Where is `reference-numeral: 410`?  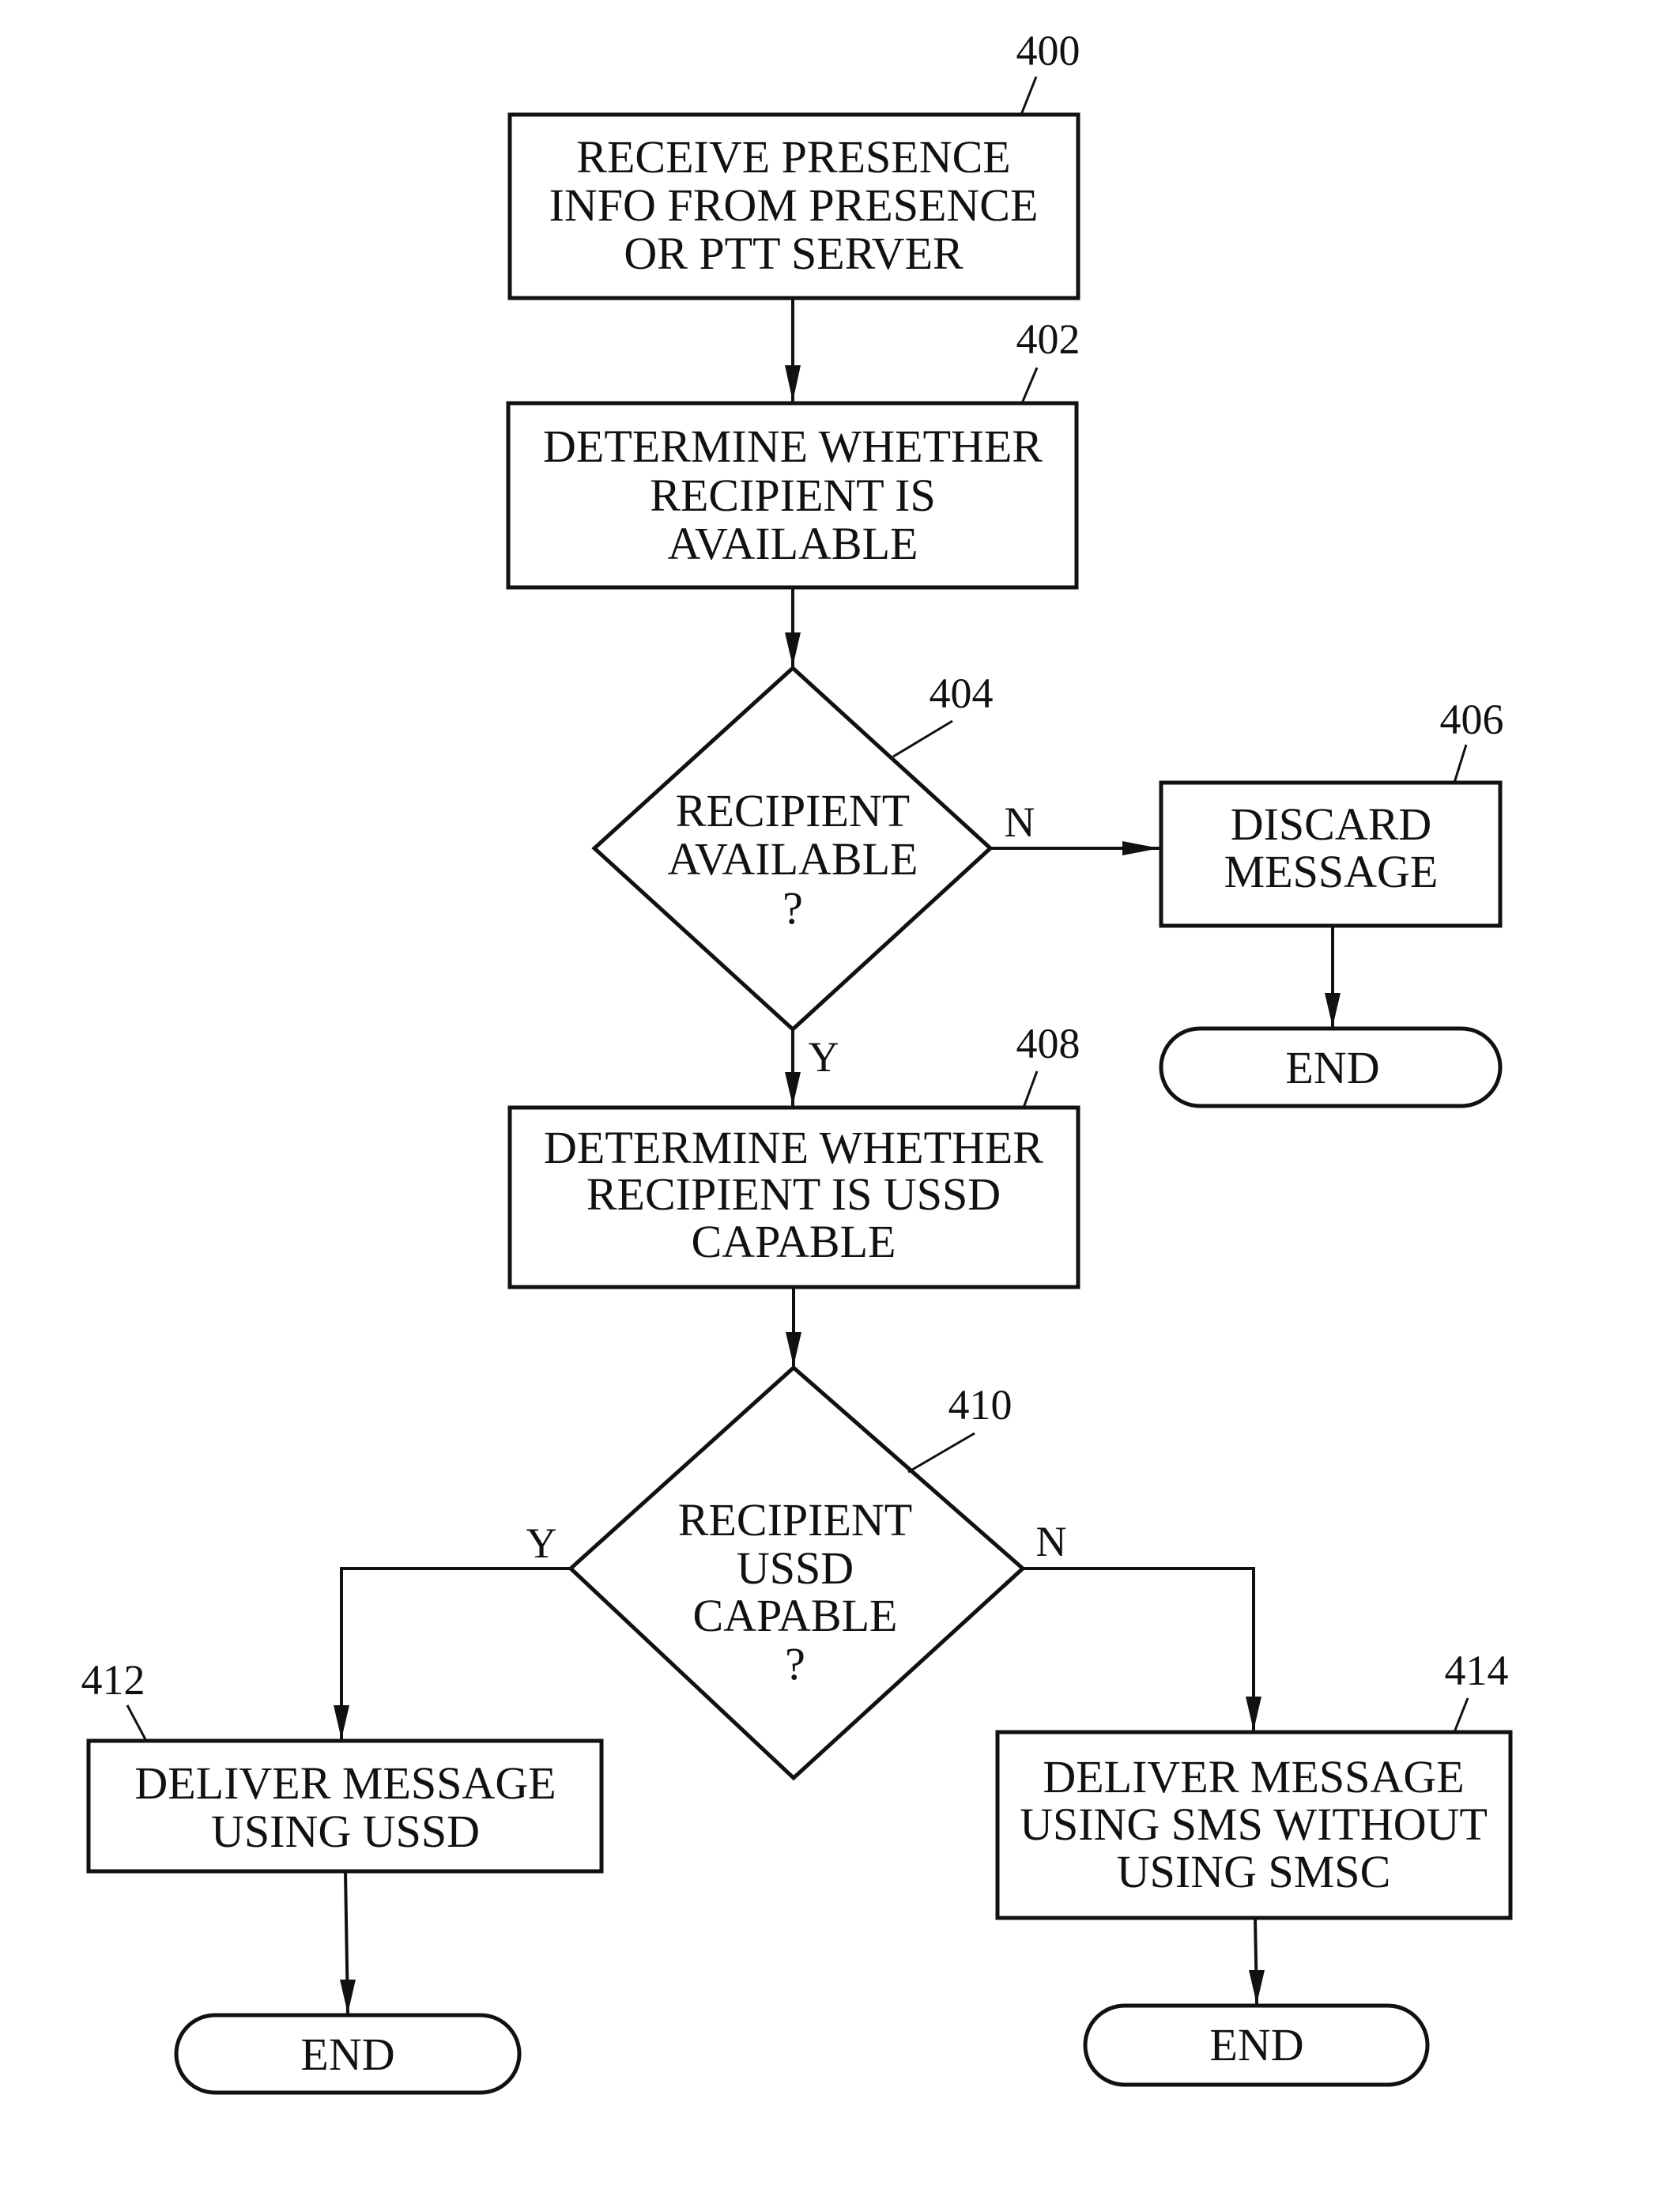
reference-numeral: 410 is located at coordinates (980, 1405).